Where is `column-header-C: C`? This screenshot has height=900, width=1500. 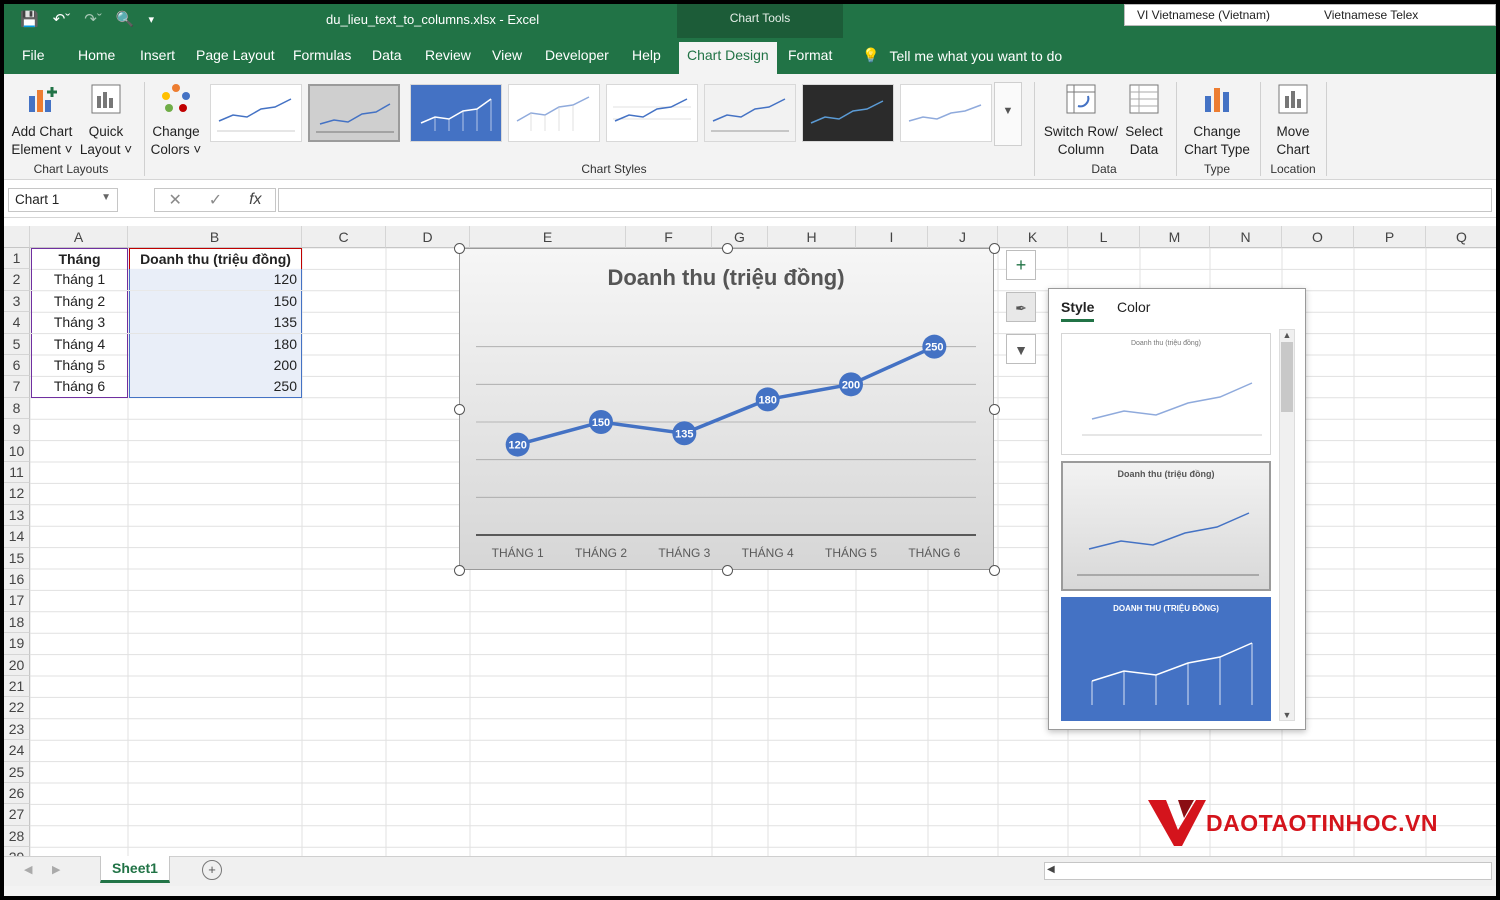 column-header-C: C is located at coordinates (344, 237).